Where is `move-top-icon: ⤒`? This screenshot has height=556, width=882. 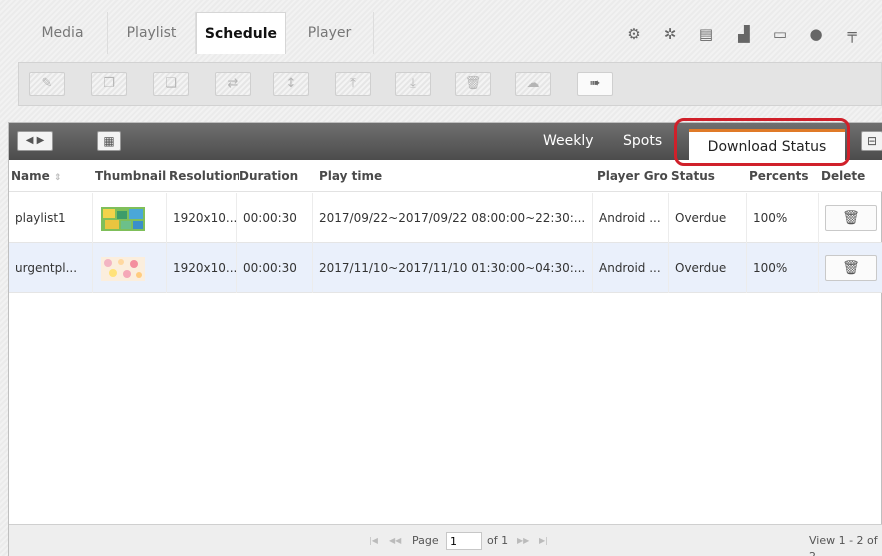 move-top-icon: ⤒ is located at coordinates (353, 84).